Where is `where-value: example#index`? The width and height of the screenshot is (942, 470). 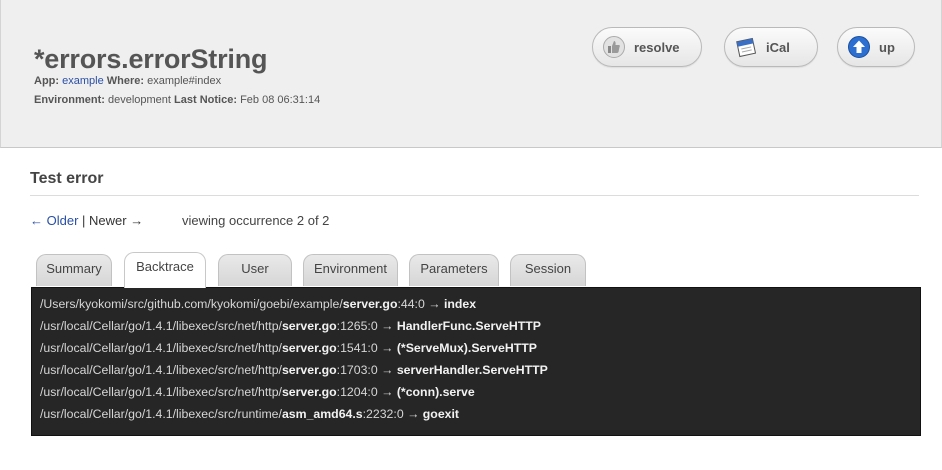
where-value: example#index is located at coordinates (184, 81).